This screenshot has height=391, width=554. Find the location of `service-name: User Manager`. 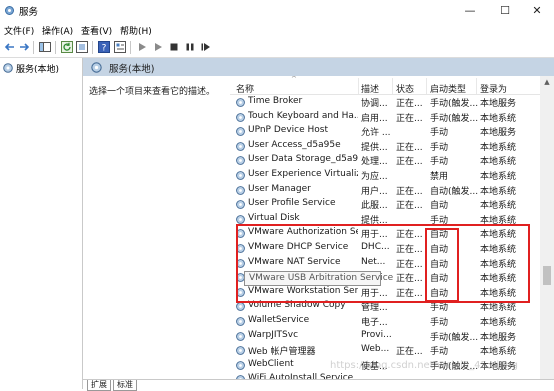

service-name: User Manager is located at coordinates (279, 188).